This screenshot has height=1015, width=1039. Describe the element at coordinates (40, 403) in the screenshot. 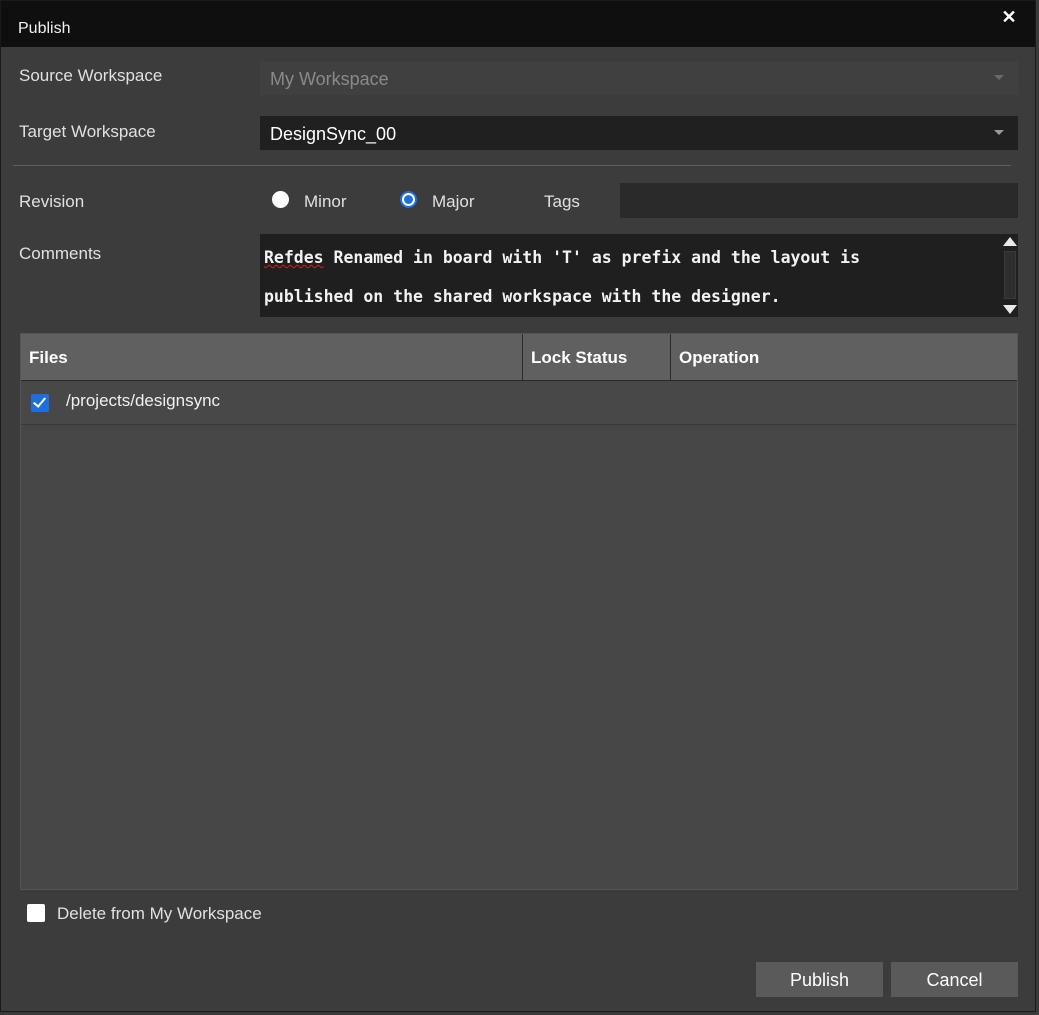

I see `file-row-checkbox` at that location.